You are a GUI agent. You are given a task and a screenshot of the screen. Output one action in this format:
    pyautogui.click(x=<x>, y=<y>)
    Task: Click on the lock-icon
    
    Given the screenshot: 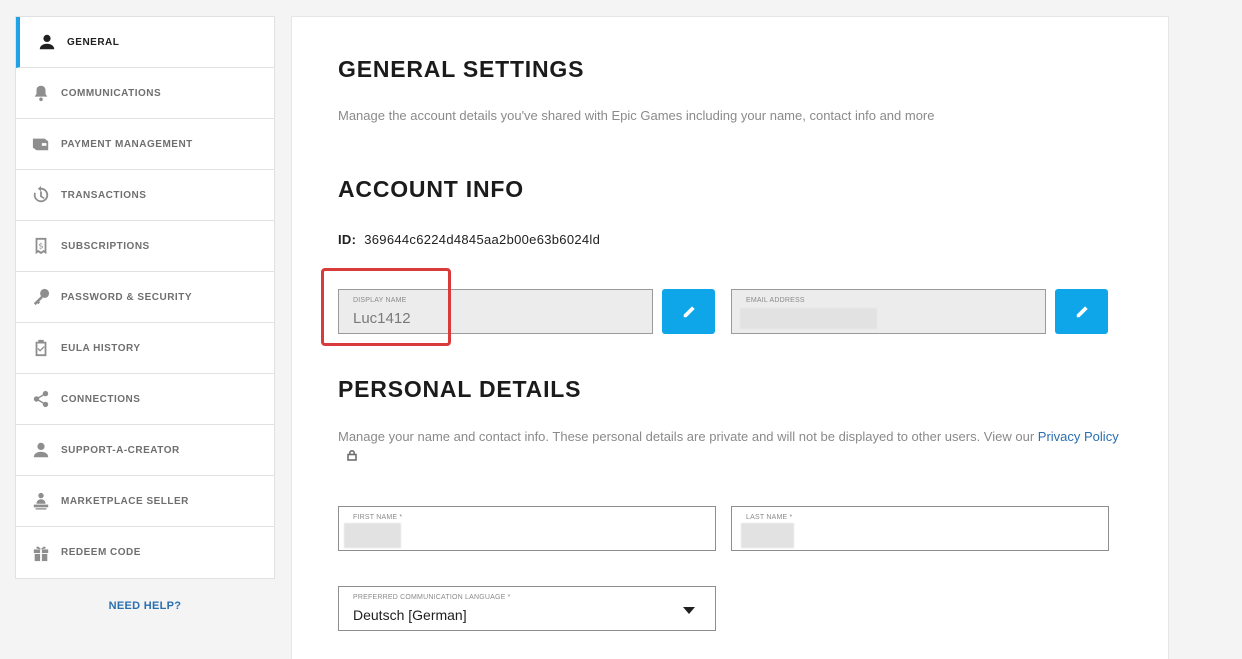 What is the action you would take?
    pyautogui.click(x=352, y=454)
    